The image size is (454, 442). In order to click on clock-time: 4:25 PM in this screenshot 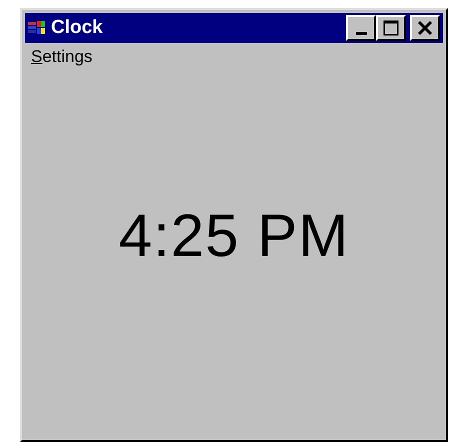, I will do `click(234, 235)`.